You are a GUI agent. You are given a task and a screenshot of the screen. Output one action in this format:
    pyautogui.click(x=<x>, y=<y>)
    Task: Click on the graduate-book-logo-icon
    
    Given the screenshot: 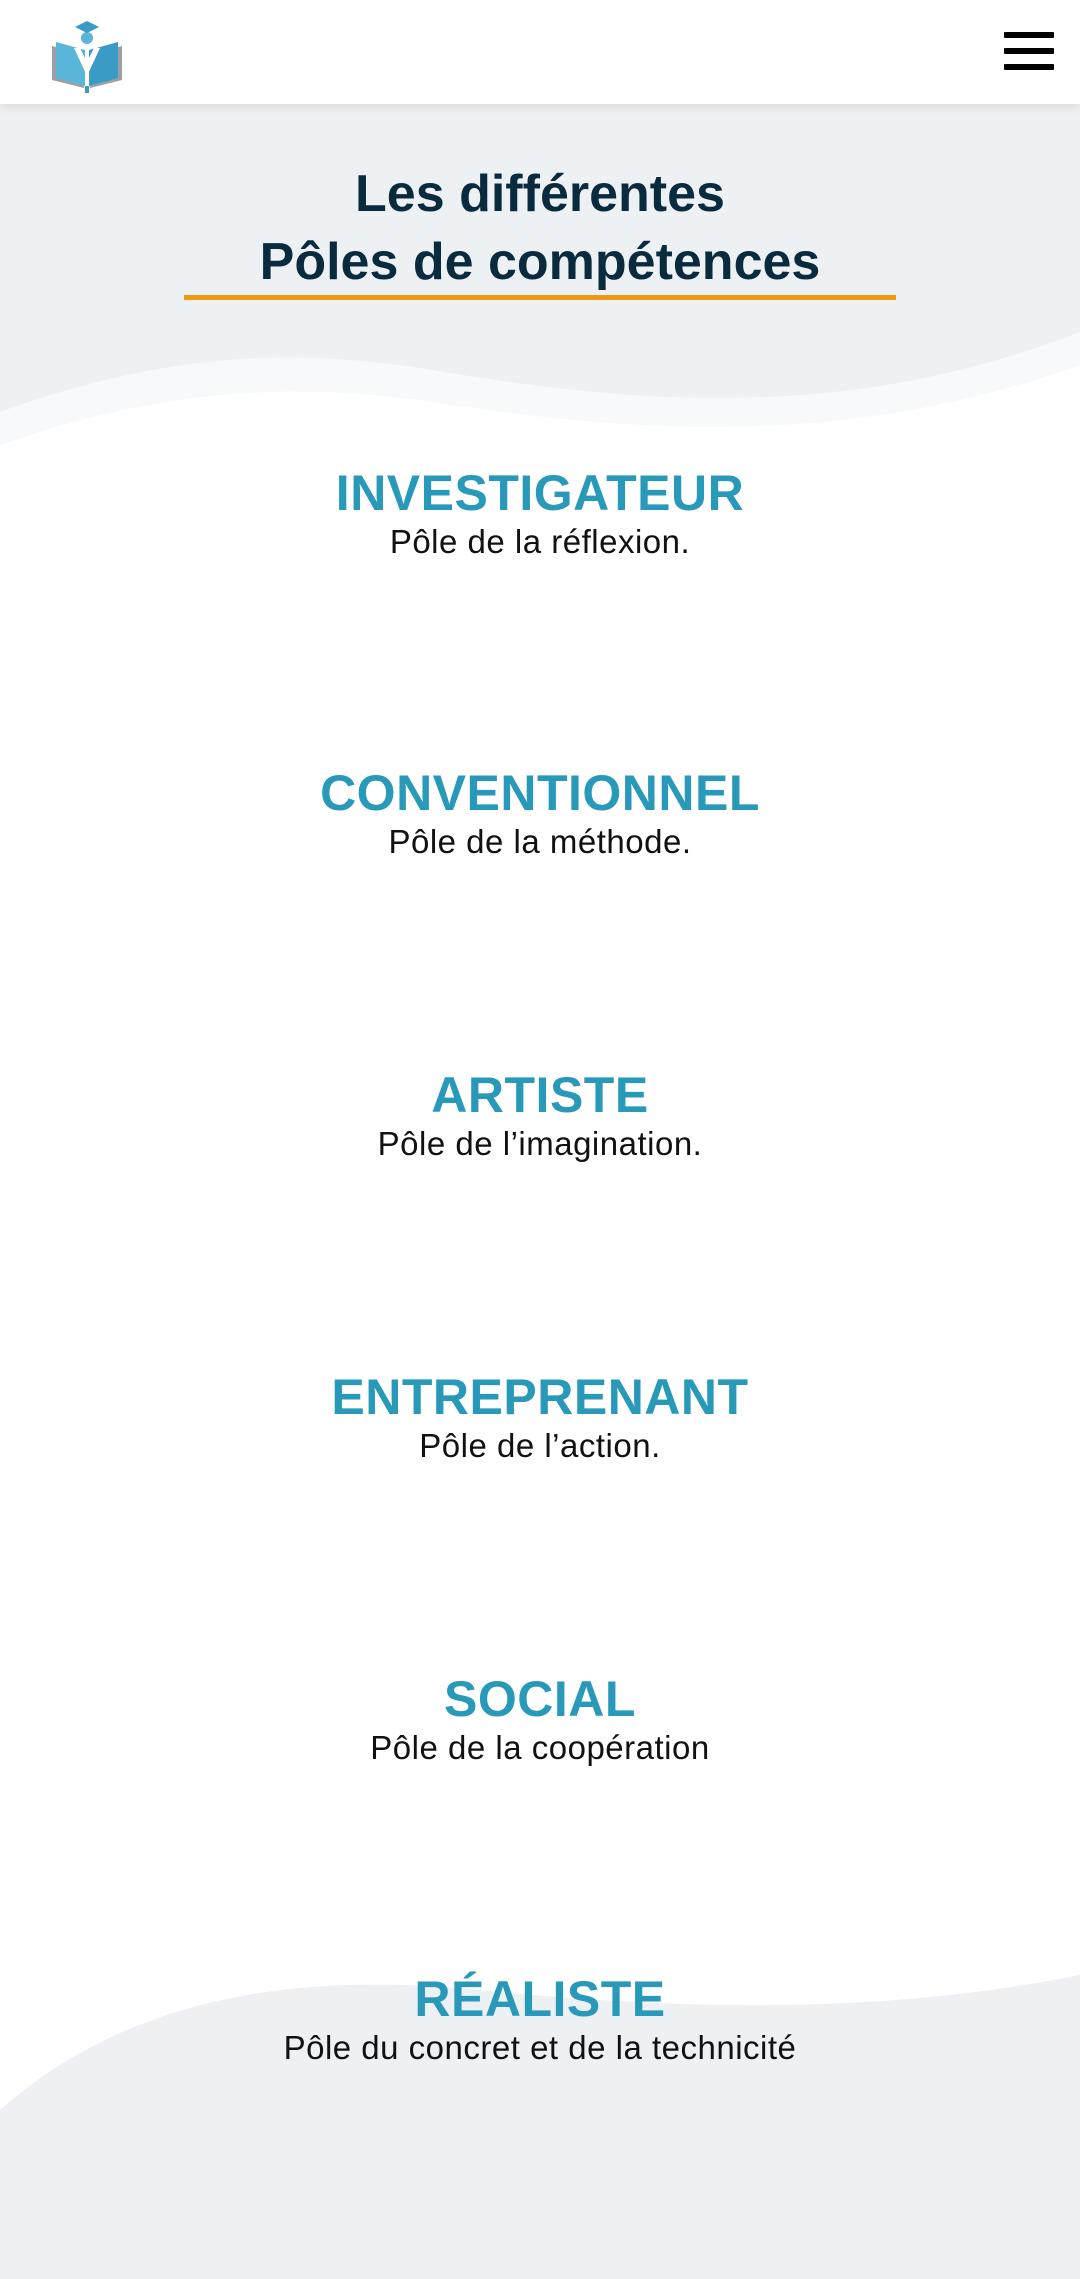 What is the action you would take?
    pyautogui.click(x=87, y=56)
    